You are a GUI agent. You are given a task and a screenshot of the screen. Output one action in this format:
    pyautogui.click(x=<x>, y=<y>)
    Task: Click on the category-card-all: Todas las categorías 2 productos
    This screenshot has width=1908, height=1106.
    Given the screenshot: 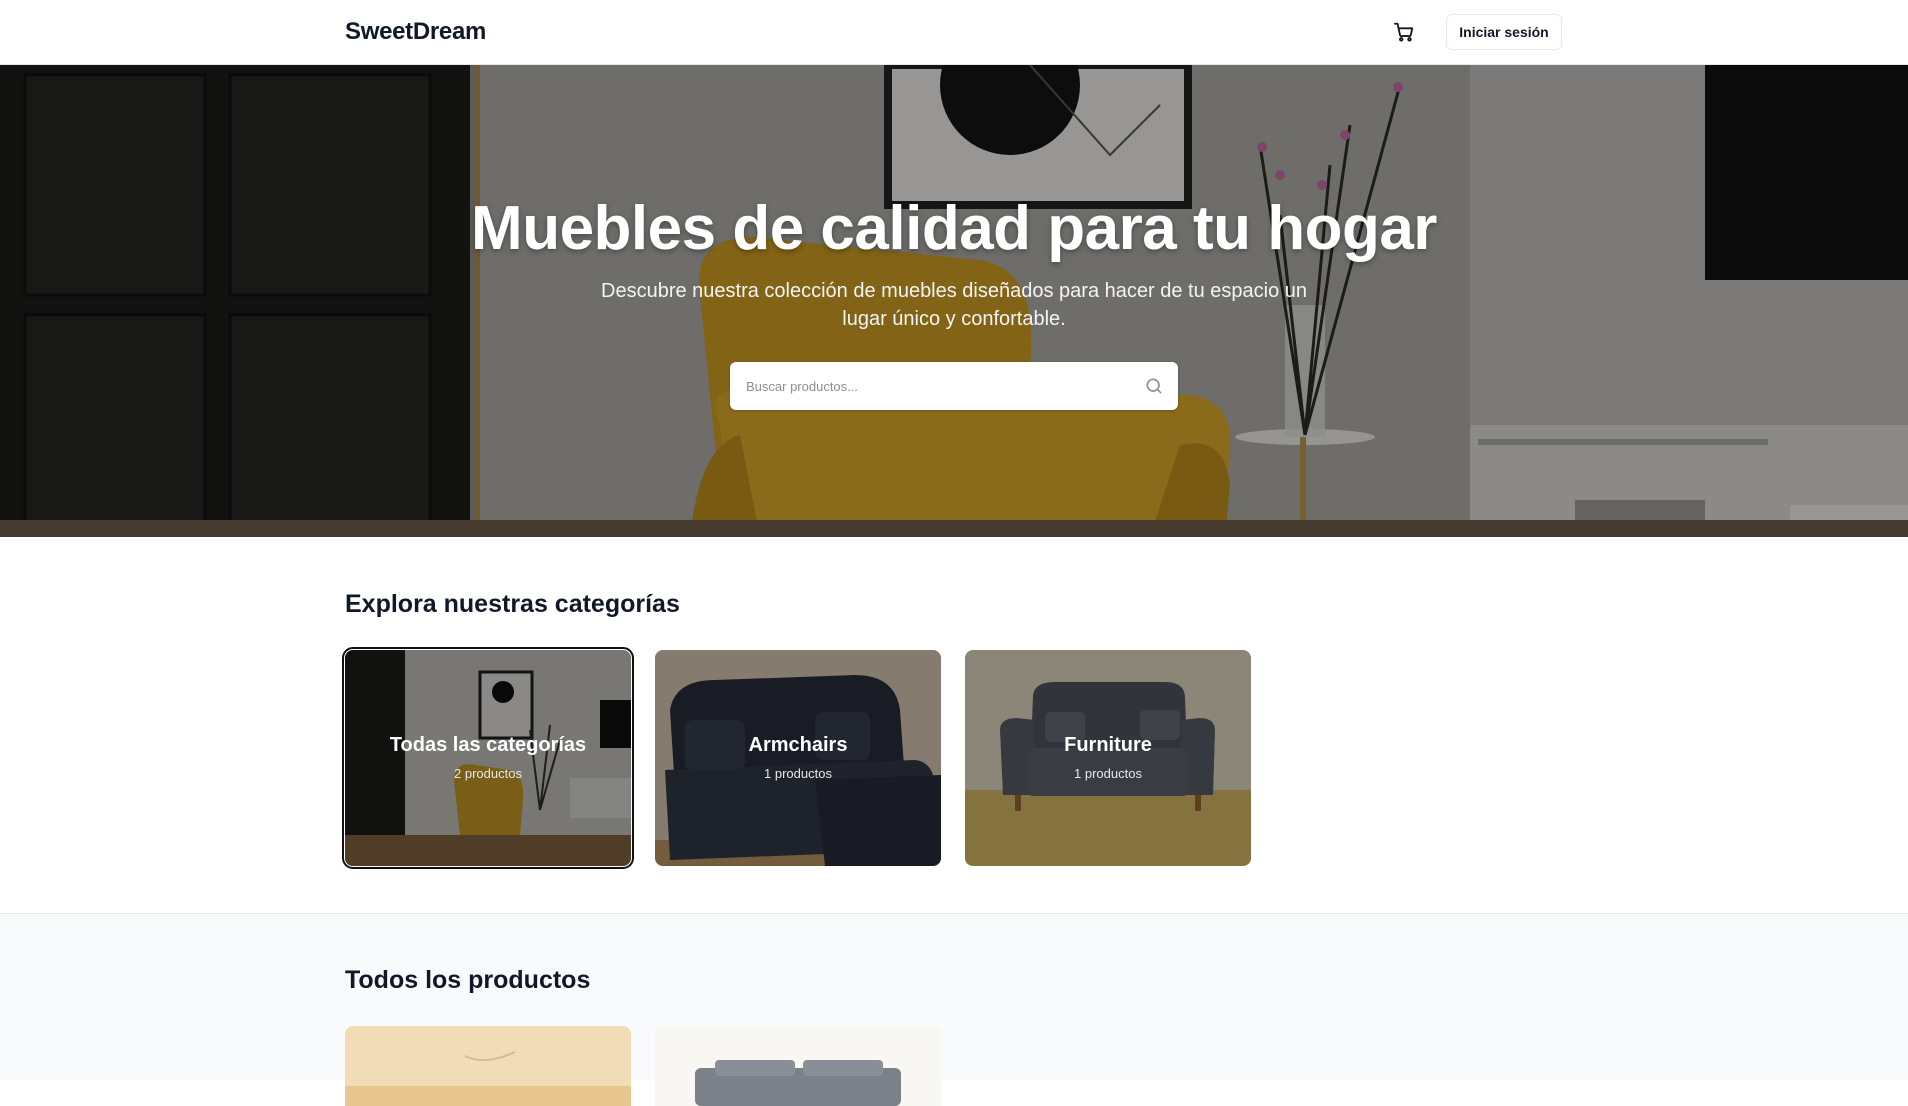 What is the action you would take?
    pyautogui.click(x=488, y=758)
    